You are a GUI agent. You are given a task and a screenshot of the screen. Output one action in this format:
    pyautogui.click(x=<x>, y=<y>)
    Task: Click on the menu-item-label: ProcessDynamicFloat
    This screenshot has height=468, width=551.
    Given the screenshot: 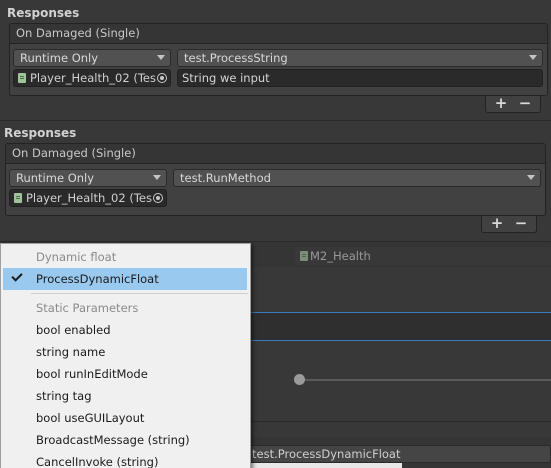 What is the action you would take?
    pyautogui.click(x=97, y=279)
    